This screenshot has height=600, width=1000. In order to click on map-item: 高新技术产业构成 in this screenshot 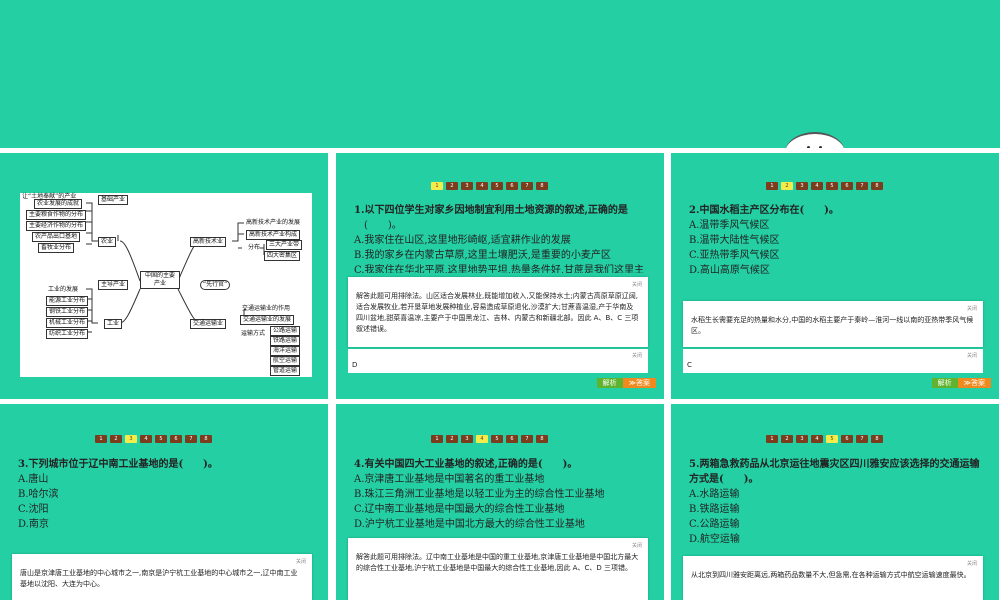, I will do `click(273, 235)`.